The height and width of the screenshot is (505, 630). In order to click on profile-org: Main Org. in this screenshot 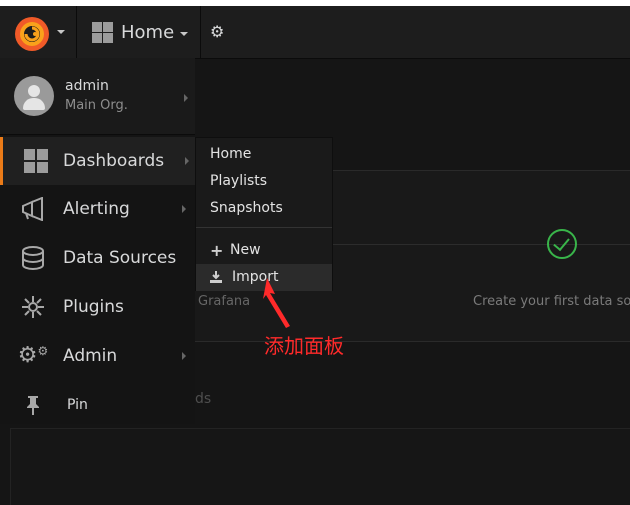, I will do `click(96, 105)`.